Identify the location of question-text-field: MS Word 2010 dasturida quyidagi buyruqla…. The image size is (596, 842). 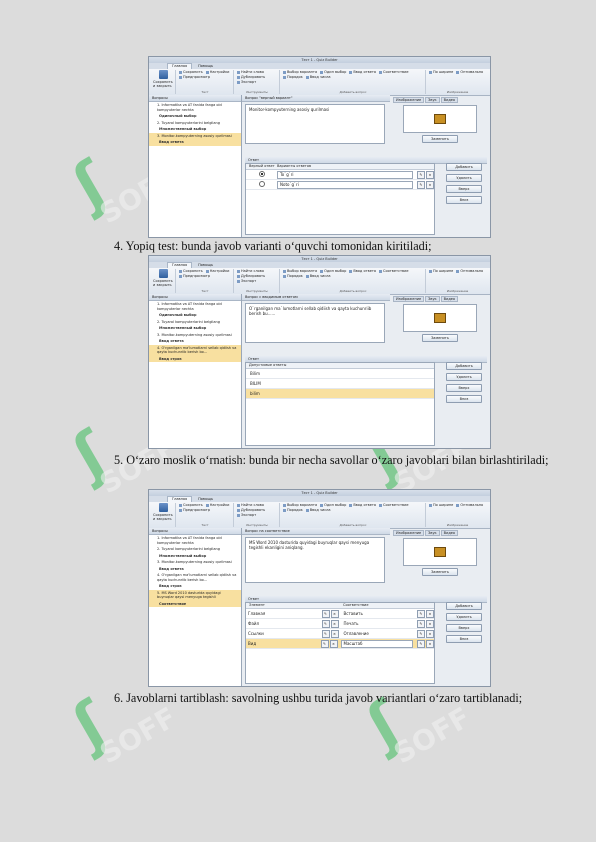
(315, 560).